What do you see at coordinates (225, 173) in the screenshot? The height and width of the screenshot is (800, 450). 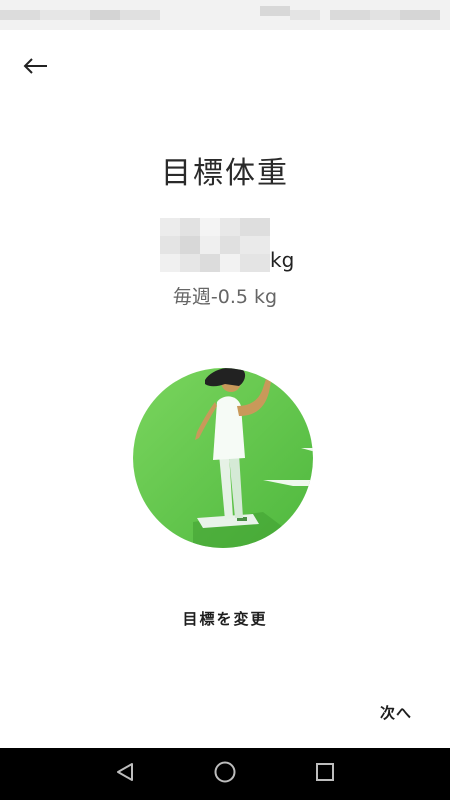 I see `page-title: 目標体重` at bounding box center [225, 173].